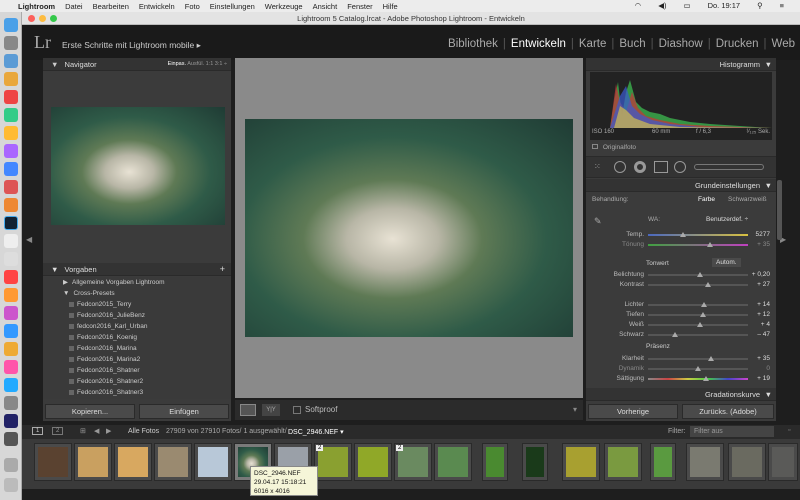 The height and width of the screenshot is (500, 800). I want to click on slider-value: + 35, so click(763, 358).